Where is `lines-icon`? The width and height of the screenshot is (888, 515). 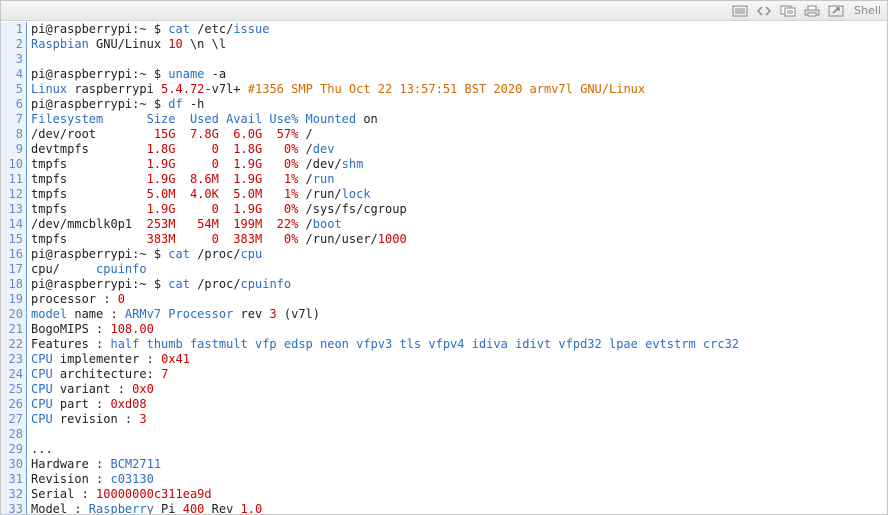 lines-icon is located at coordinates (740, 11).